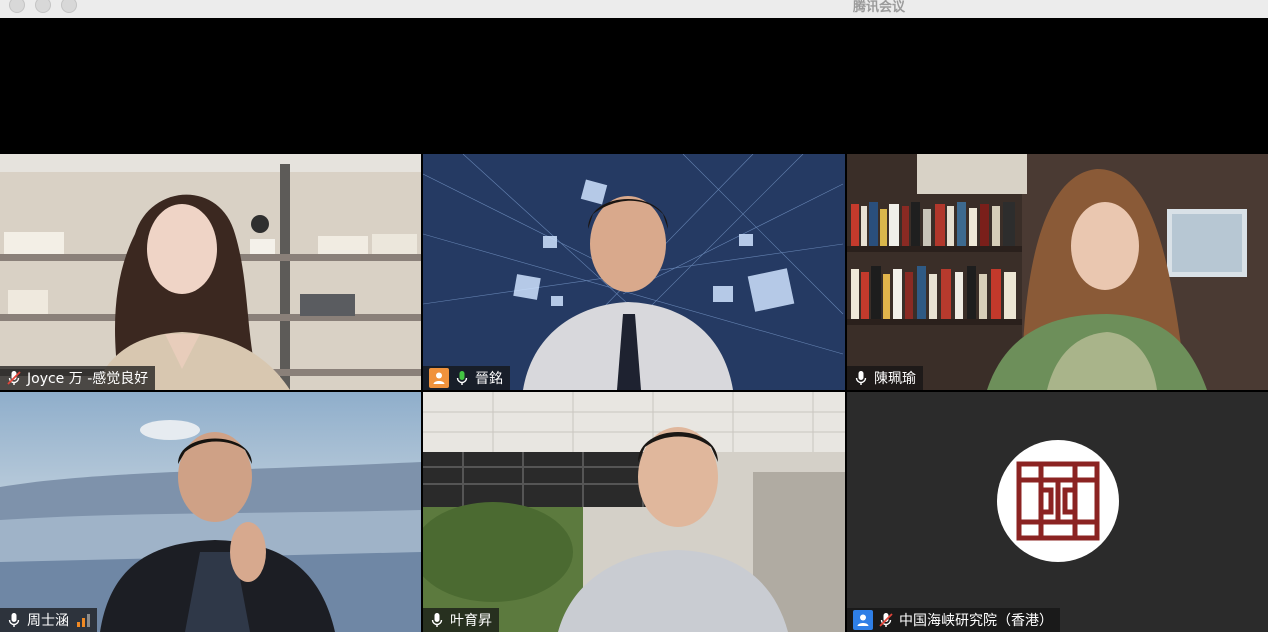 The width and height of the screenshot is (1268, 632). What do you see at coordinates (976, 621) in the screenshot?
I see `participant-name: 中国海峡研究院（香港）` at bounding box center [976, 621].